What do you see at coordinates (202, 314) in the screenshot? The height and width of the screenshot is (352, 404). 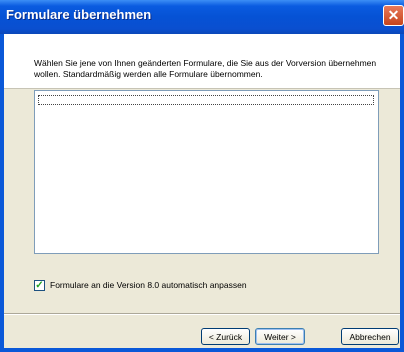 I see `separator` at bounding box center [202, 314].